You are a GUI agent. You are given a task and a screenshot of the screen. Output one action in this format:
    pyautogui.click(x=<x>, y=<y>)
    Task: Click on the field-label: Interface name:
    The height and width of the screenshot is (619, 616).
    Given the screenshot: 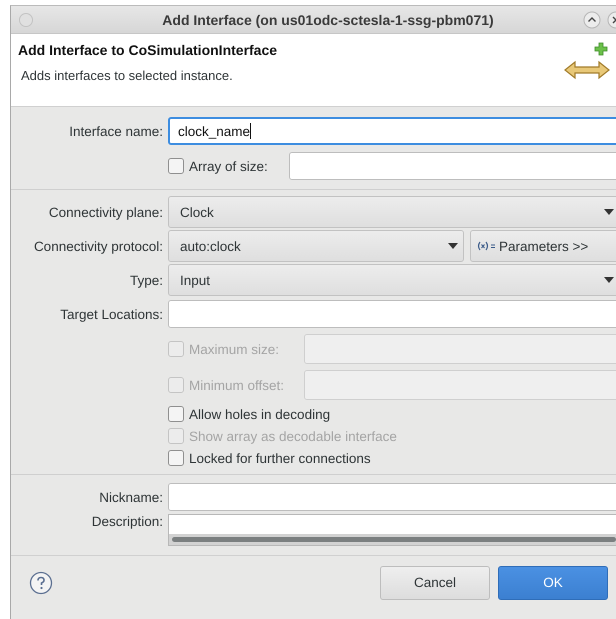 What is the action you would take?
    pyautogui.click(x=116, y=131)
    